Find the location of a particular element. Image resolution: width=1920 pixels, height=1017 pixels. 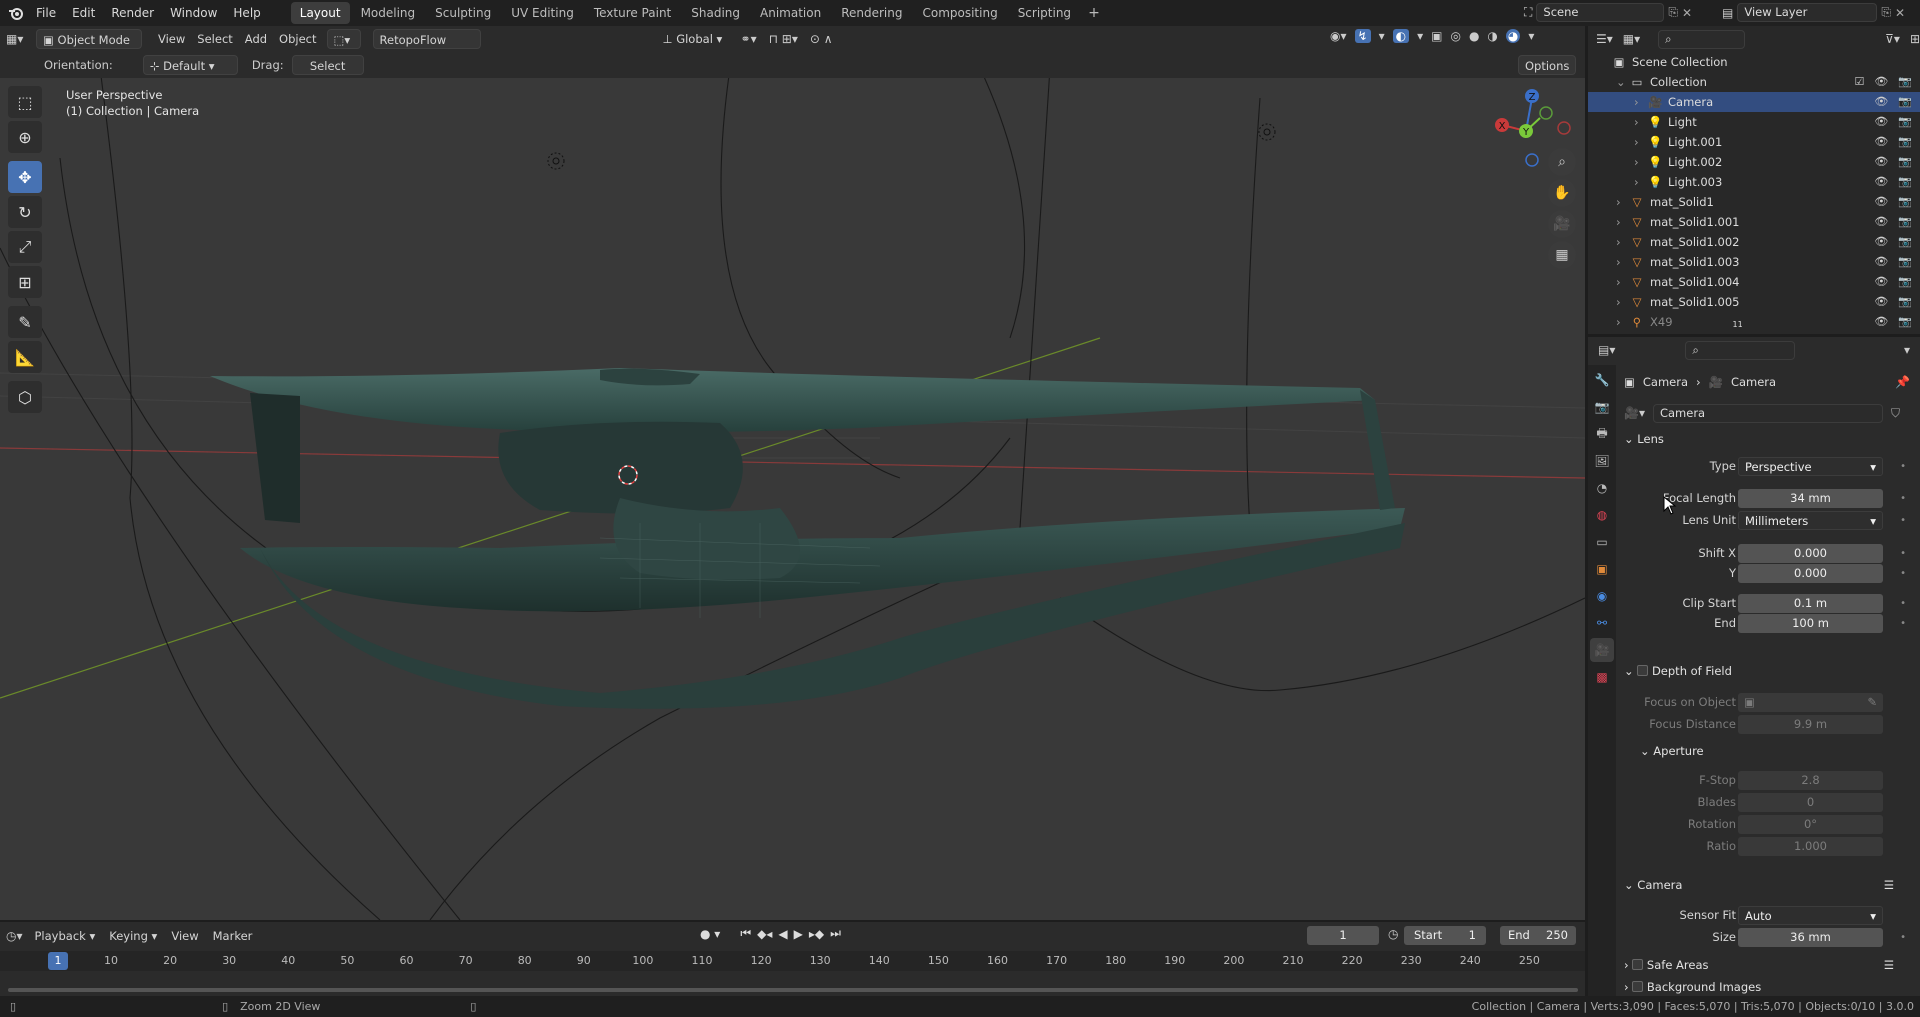

background-images-checkbox is located at coordinates (1638, 986).